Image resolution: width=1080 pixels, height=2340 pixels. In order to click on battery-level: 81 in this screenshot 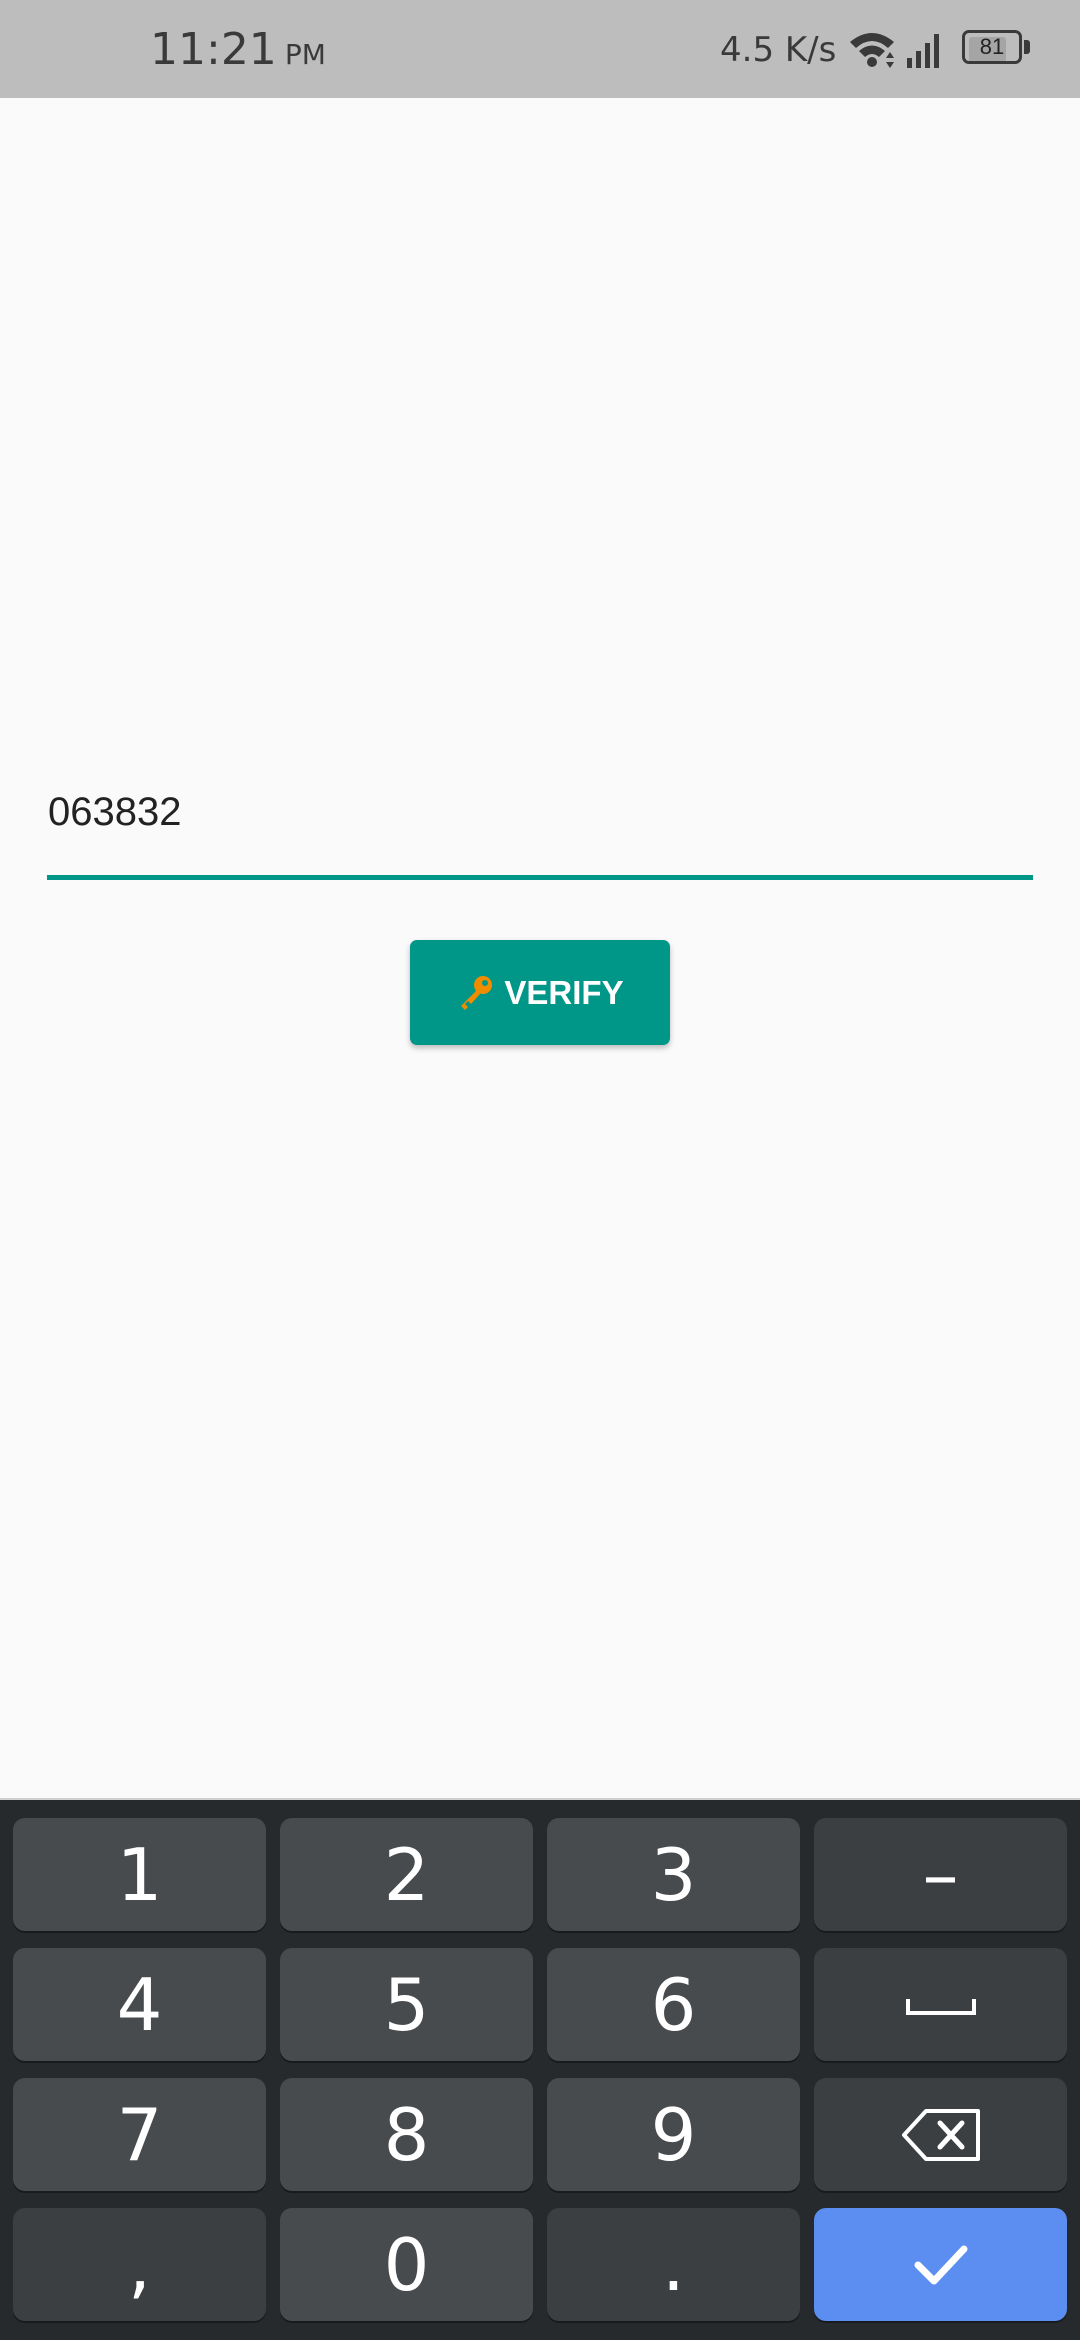, I will do `click(992, 46)`.